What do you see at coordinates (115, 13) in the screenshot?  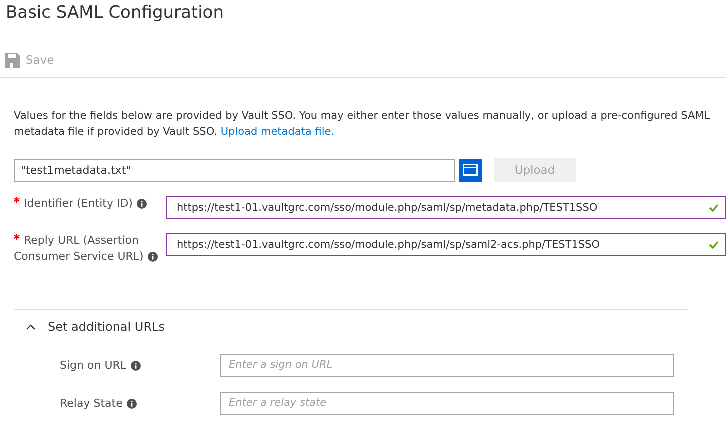 I see `page-title: Basic SAML Configuration` at bounding box center [115, 13].